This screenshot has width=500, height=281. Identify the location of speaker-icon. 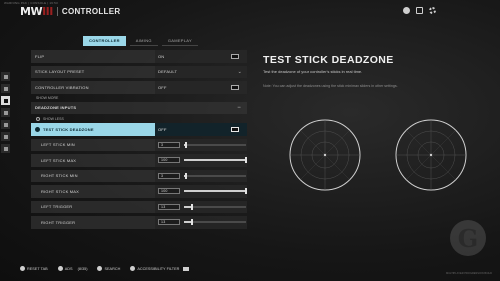
(5, 124).